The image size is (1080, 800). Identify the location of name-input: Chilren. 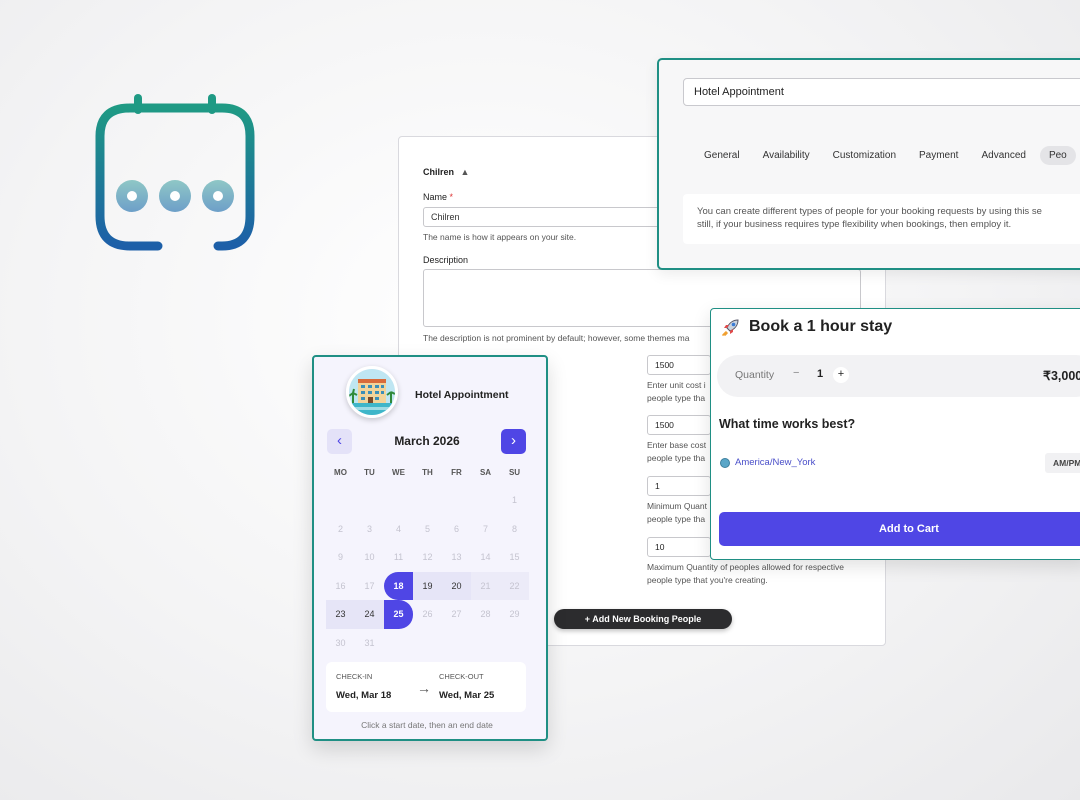
(548, 217).